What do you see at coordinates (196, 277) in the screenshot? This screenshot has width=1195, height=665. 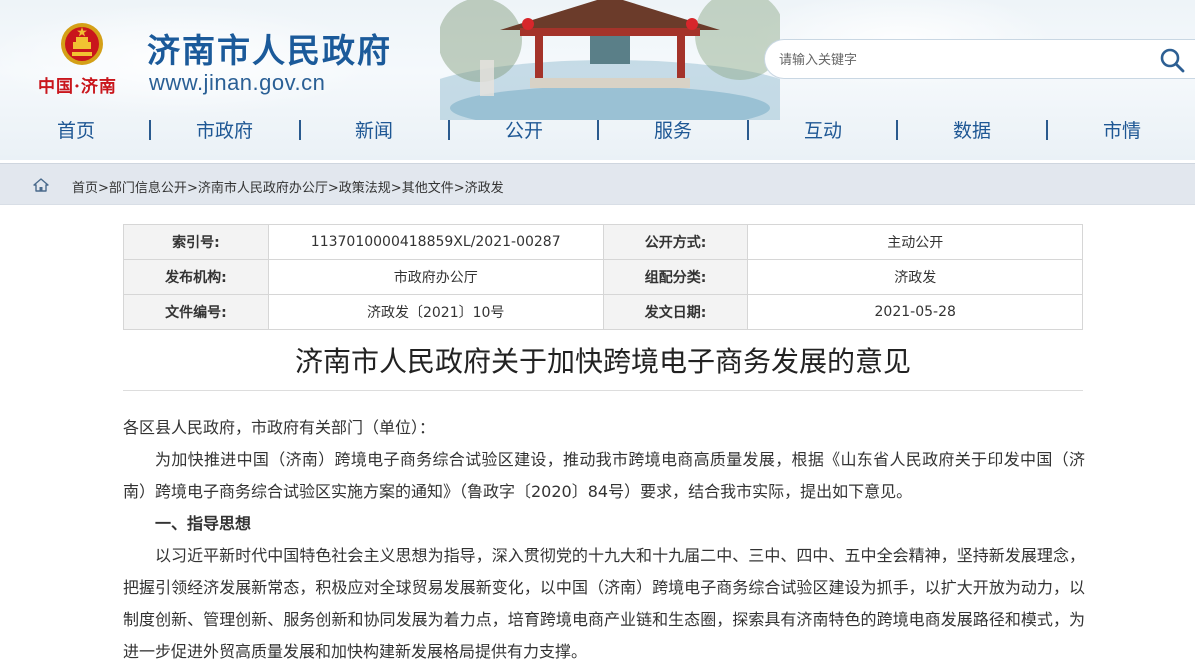 I see `publisher-label: 发布机构:` at bounding box center [196, 277].